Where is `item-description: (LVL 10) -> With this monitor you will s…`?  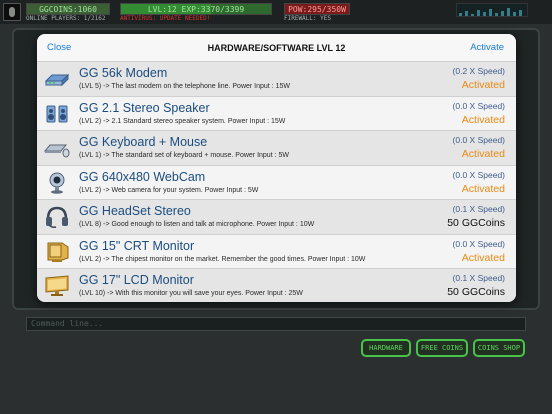
item-description: (LVL 10) -> With this monitor you will s… is located at coordinates (191, 293).